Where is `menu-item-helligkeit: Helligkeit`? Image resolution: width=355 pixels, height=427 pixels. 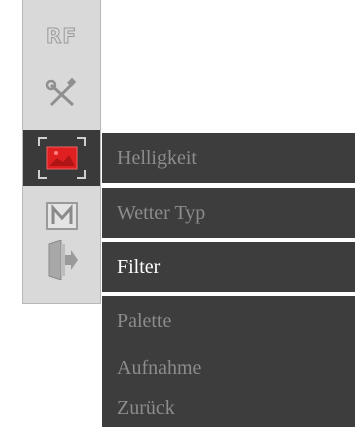 menu-item-helligkeit: Helligkeit is located at coordinates (228, 158).